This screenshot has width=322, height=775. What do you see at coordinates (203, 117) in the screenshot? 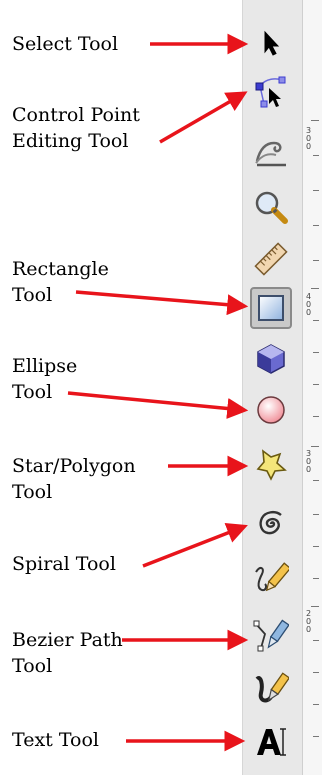
I see `arrow-control-point` at bounding box center [203, 117].